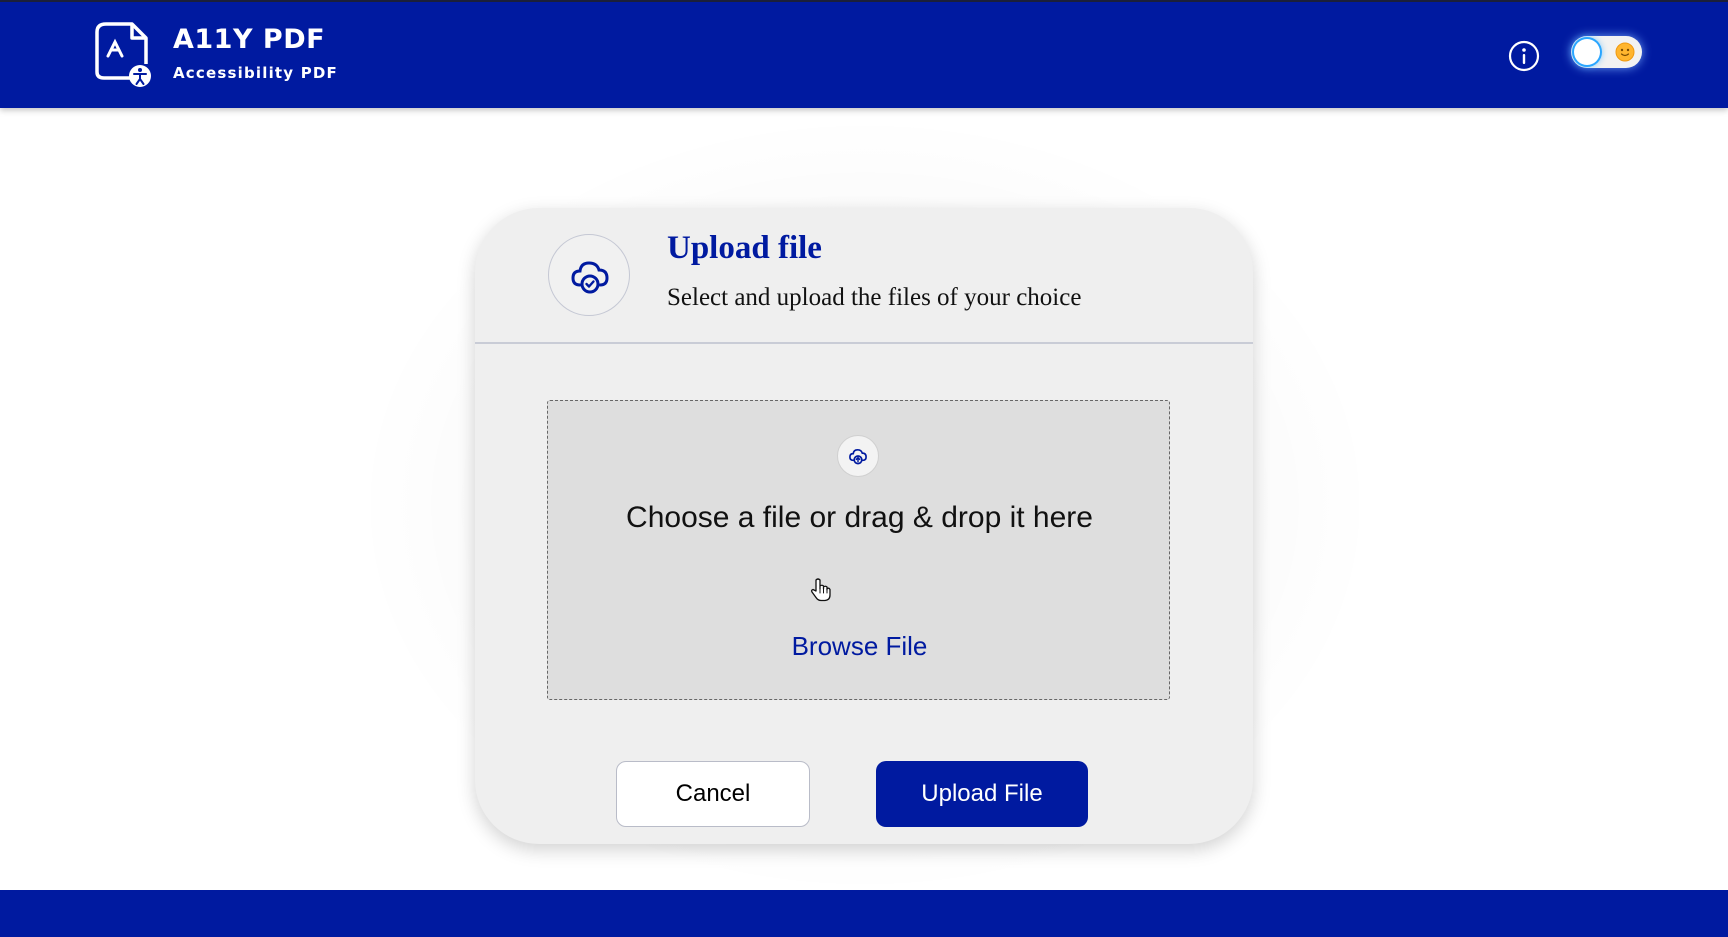  What do you see at coordinates (859, 646) in the screenshot?
I see `browse-file-link: Browse File` at bounding box center [859, 646].